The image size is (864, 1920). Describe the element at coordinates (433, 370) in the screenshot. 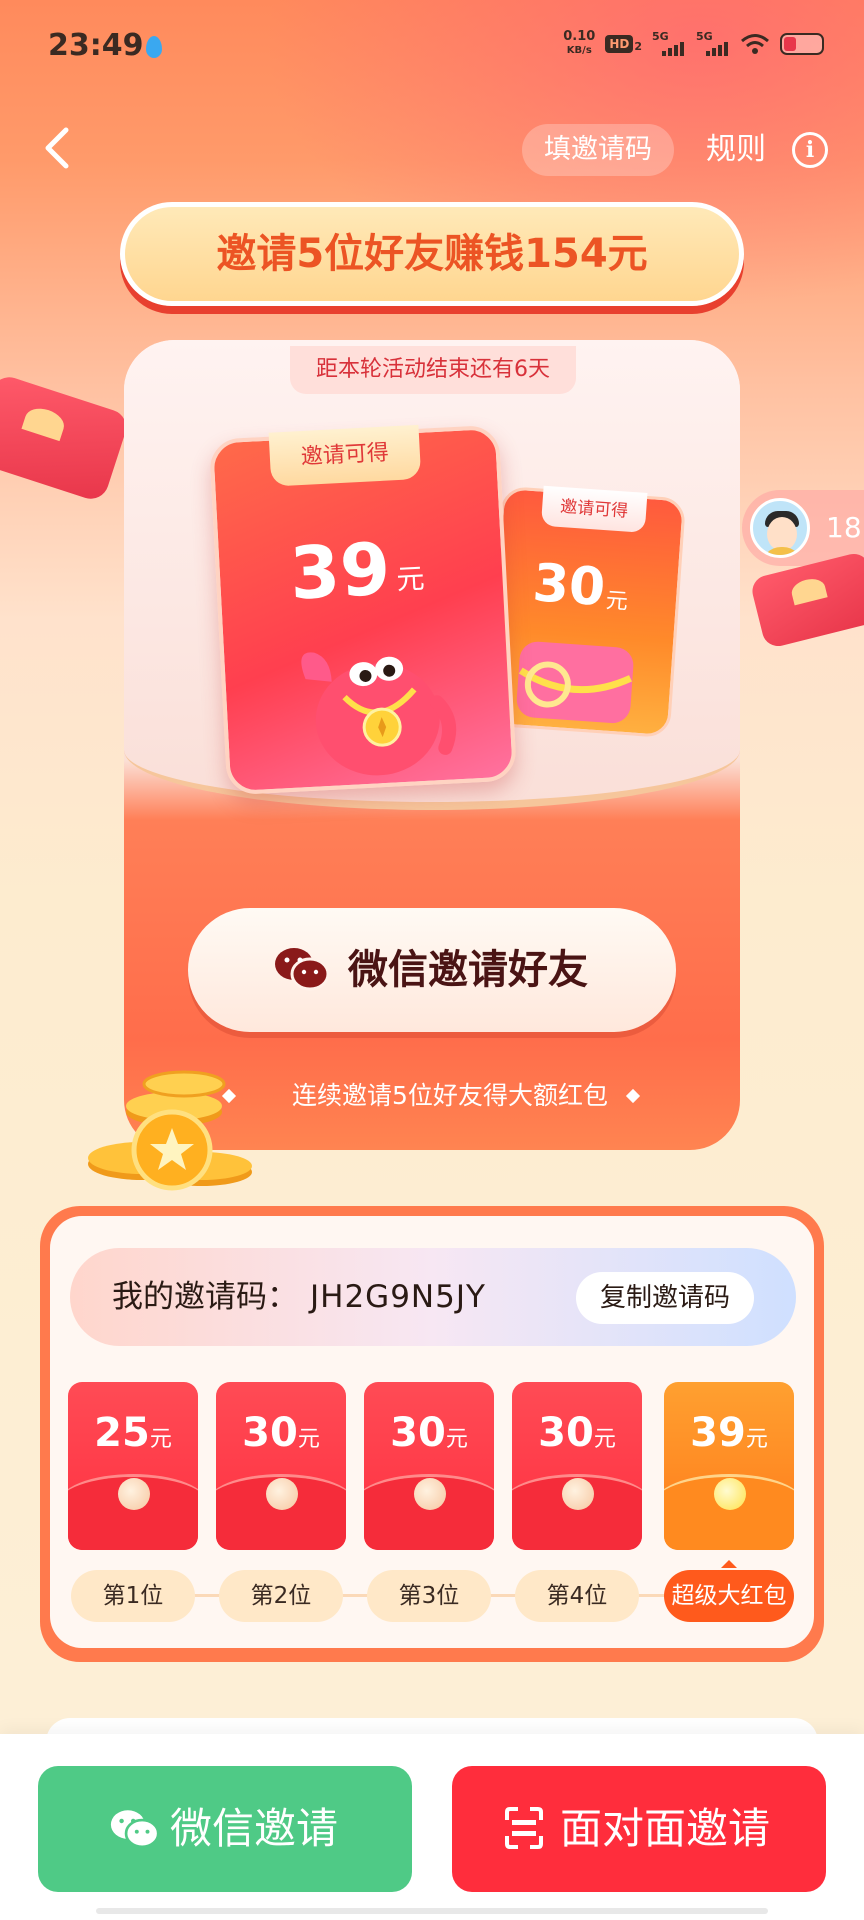

I see `activity-countdown: 距本轮活动结束还有6天` at that location.